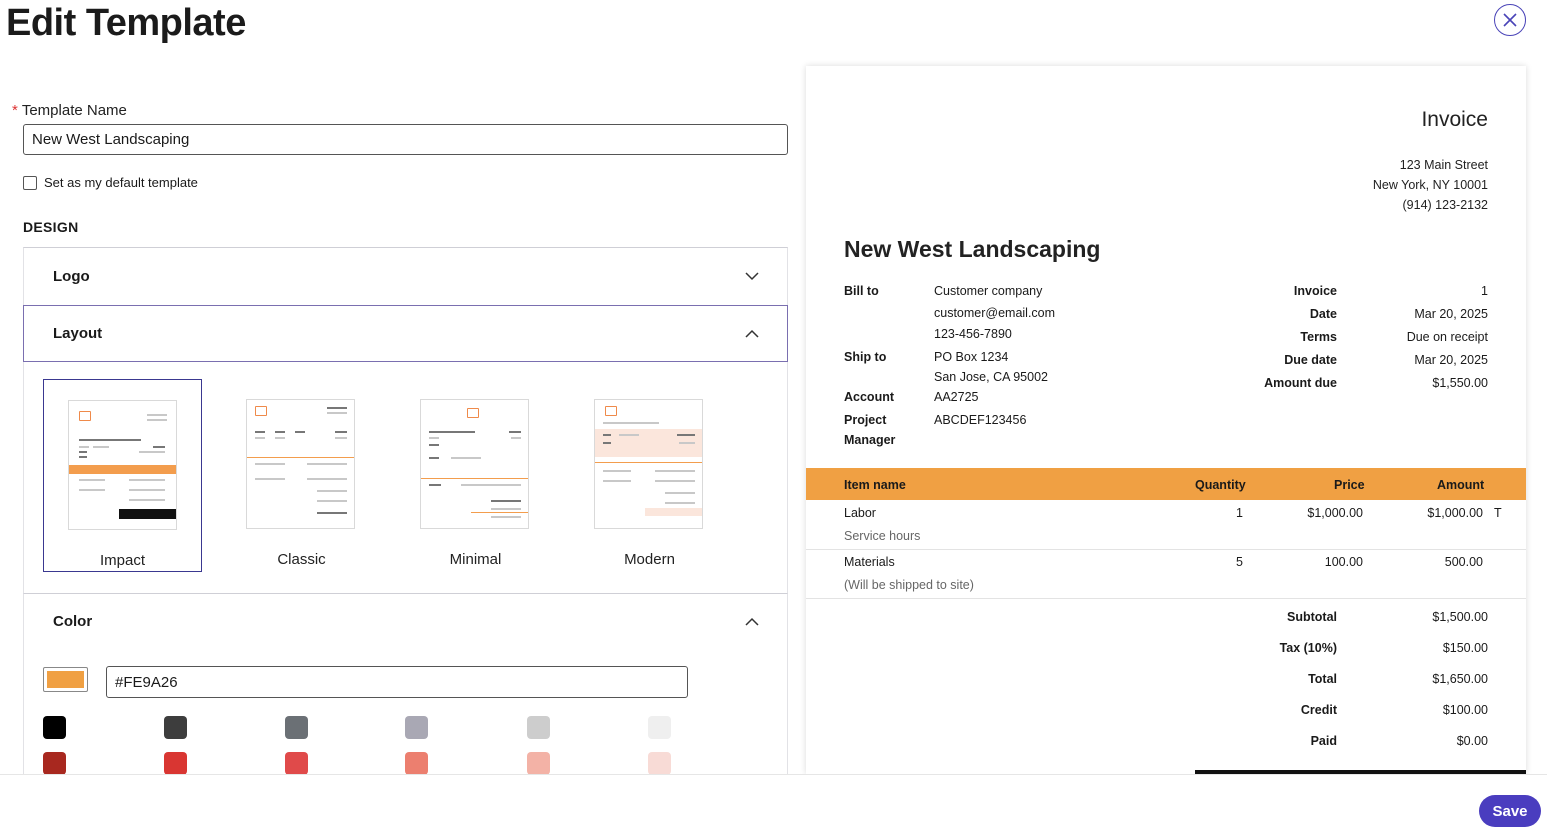  What do you see at coordinates (475, 559) in the screenshot?
I see `layout-label-minimal: Minimal` at bounding box center [475, 559].